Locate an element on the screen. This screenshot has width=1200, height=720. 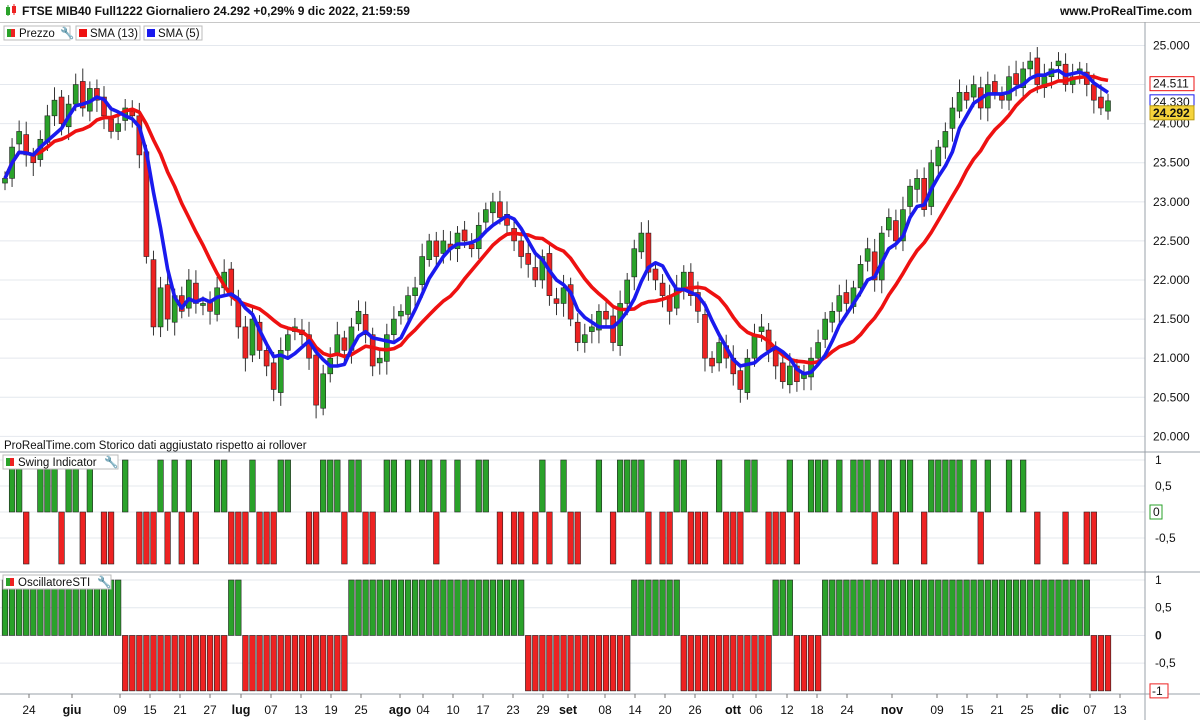
up-swatch-icon is located at coordinates (8, 462).